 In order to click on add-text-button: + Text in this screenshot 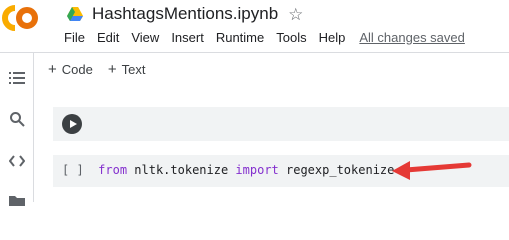, I will do `click(127, 69)`.